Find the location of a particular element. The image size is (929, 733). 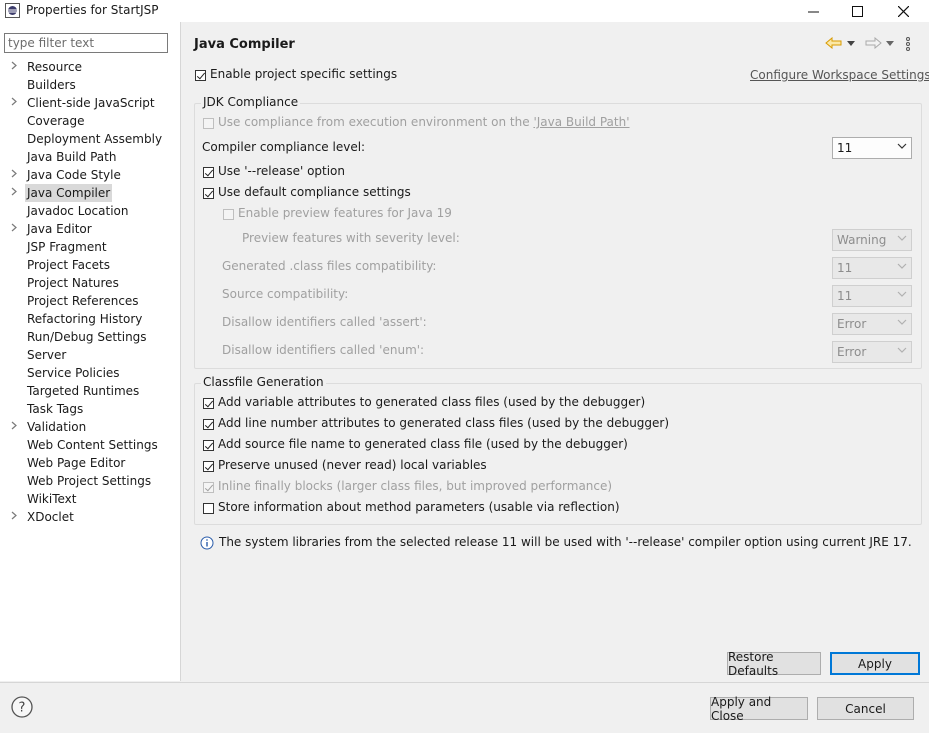

tree-item: WikiText is located at coordinates (90, 499).